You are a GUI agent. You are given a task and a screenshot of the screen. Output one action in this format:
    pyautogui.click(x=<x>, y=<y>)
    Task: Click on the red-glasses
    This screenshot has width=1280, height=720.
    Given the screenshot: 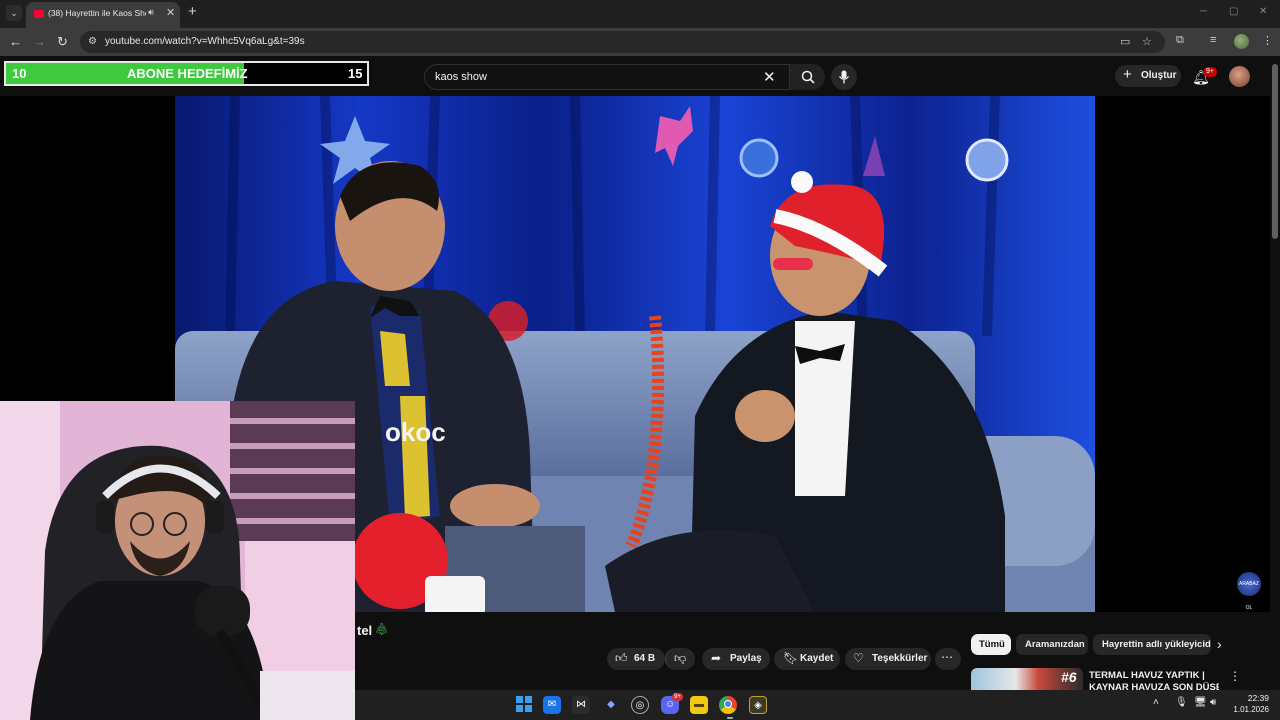 What is the action you would take?
    pyautogui.click(x=793, y=264)
    